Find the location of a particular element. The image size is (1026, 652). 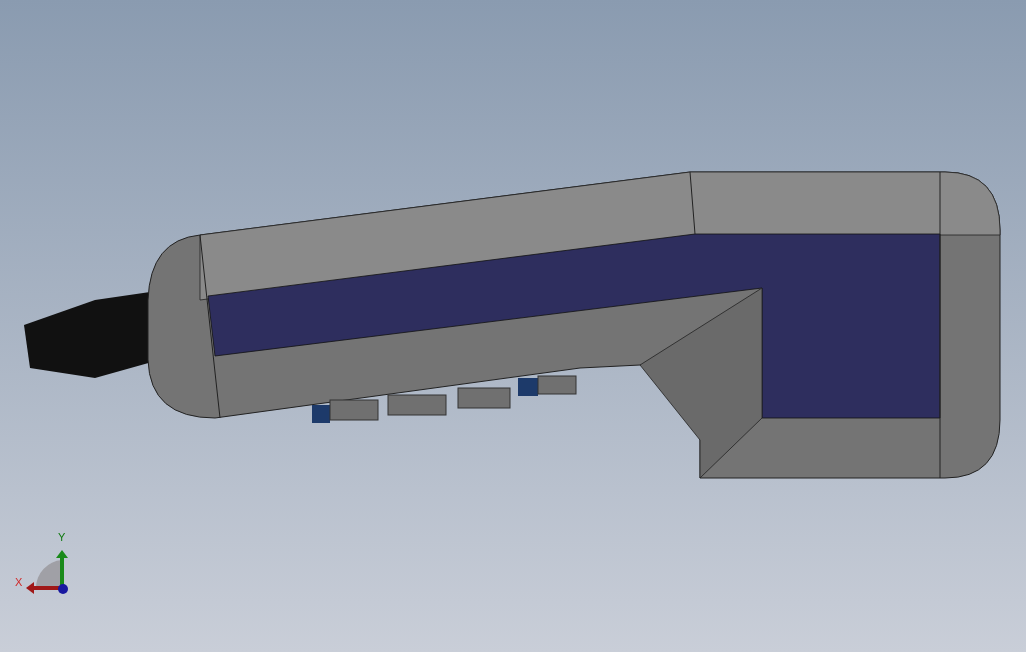

x-axis-label: X is located at coordinates (19, 582).